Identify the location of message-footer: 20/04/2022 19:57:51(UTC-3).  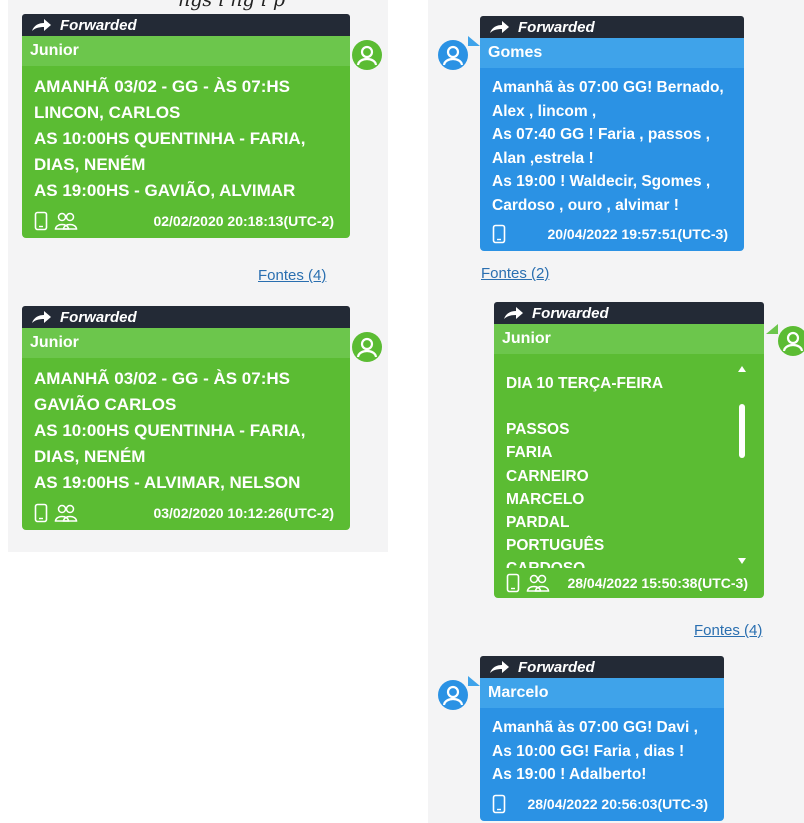
(612, 234).